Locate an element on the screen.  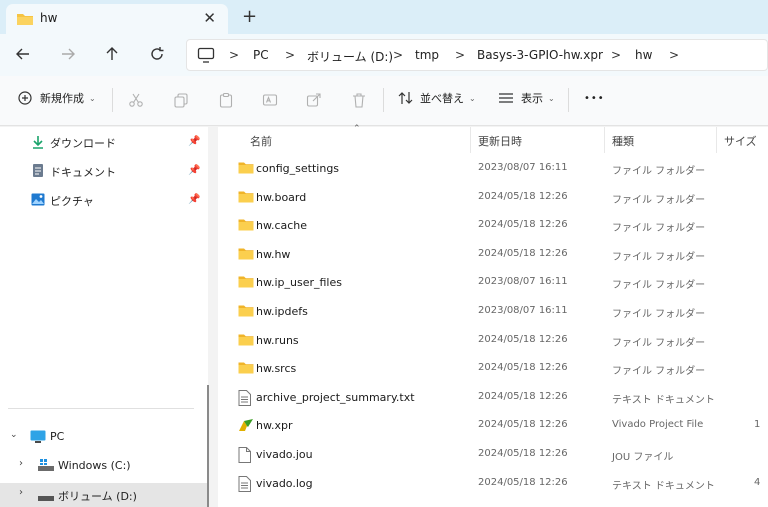
breadcrumb-pc: PC is located at coordinates (261, 55).